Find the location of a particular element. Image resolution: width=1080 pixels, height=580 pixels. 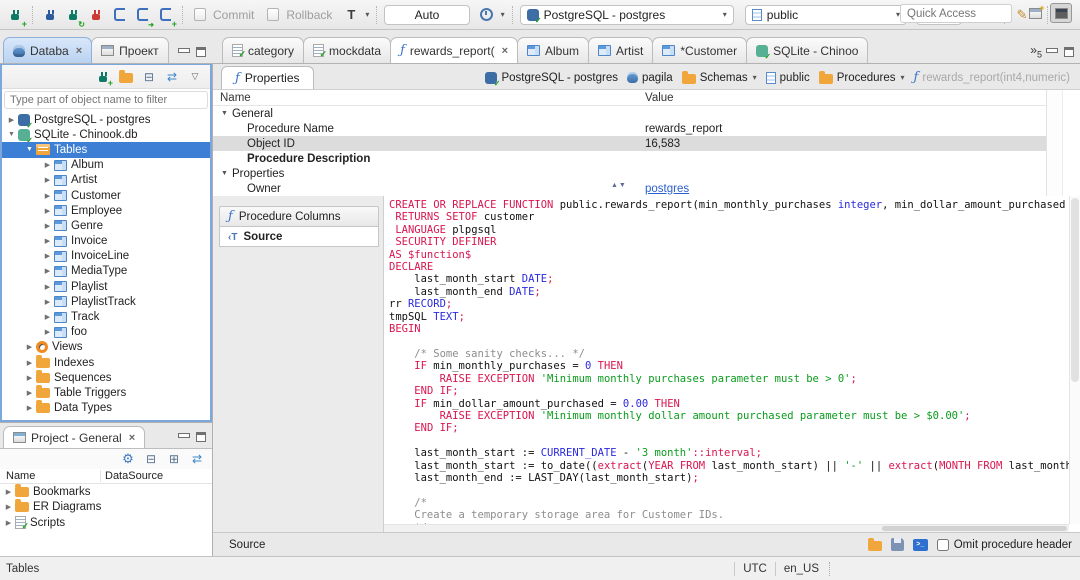

property-row-properties: ▼ Properties is located at coordinates (646, 173).